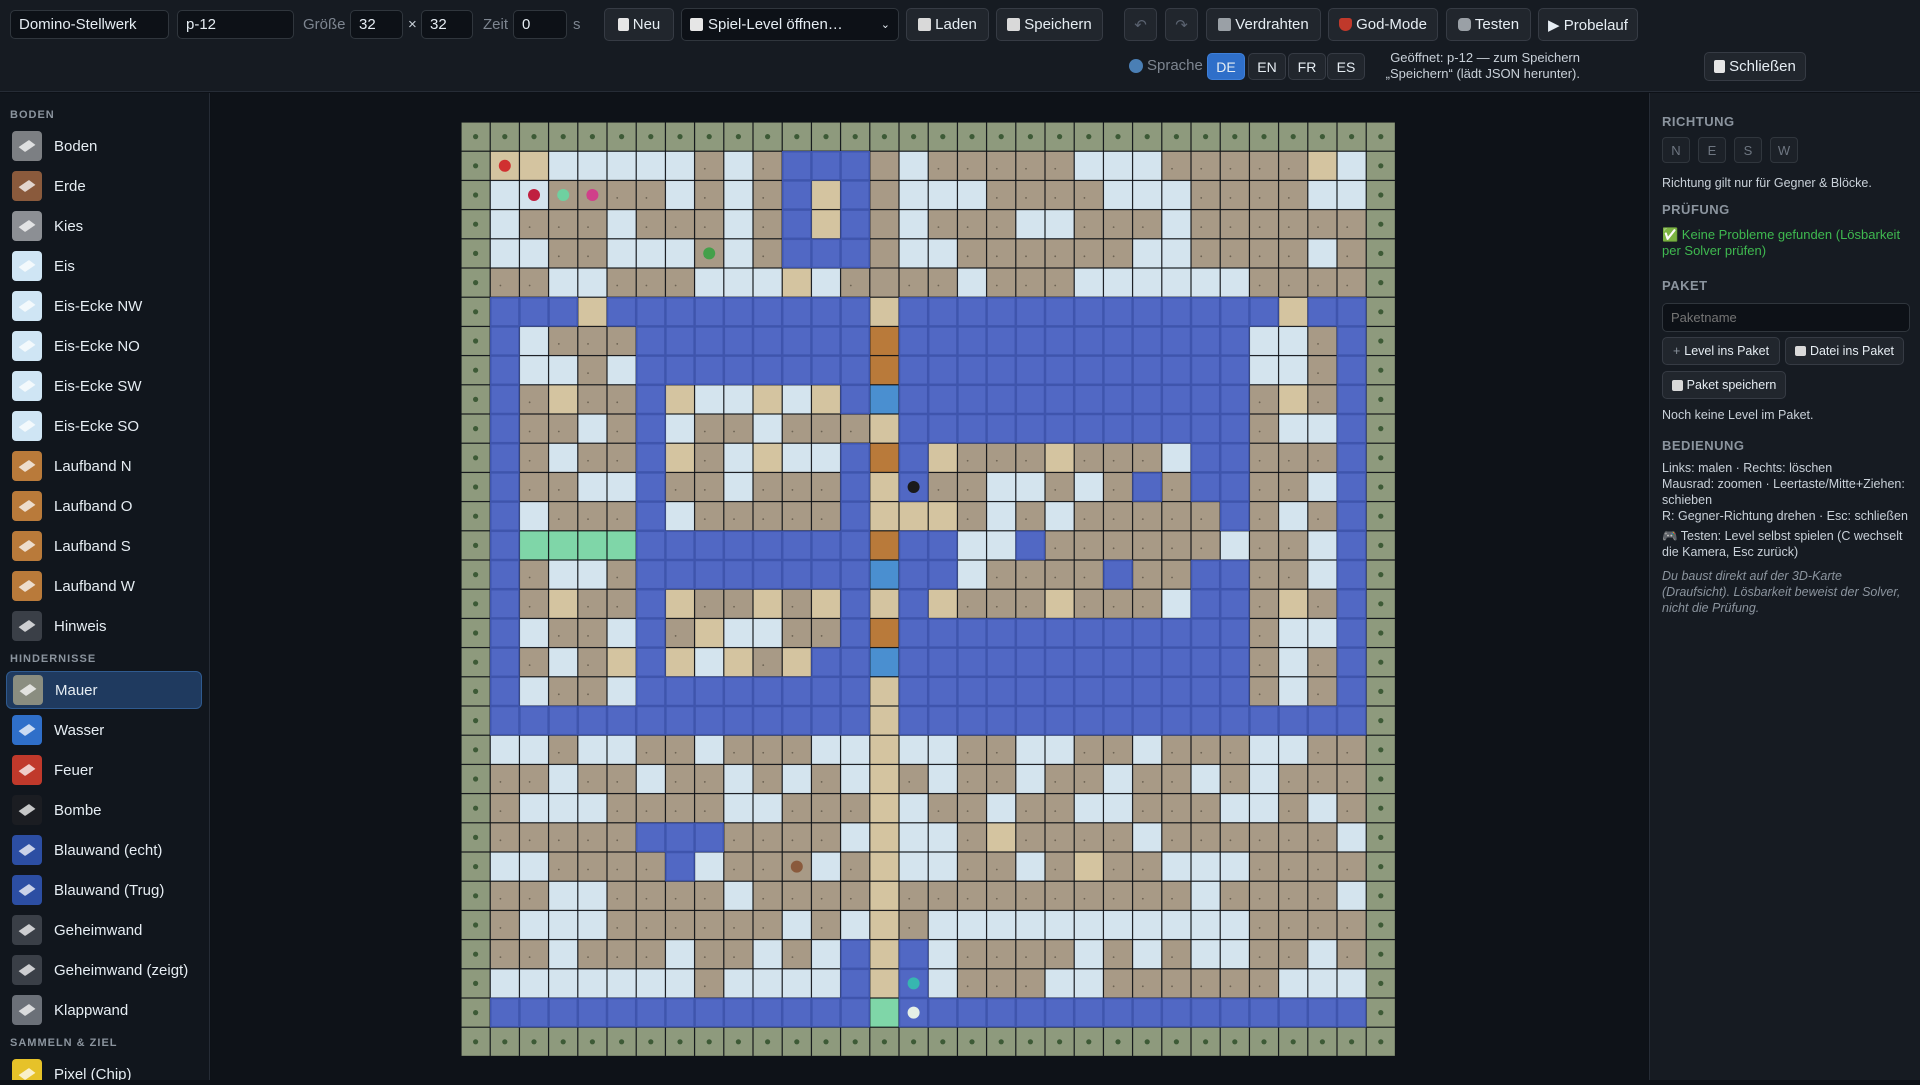 This screenshot has height=1085, width=1920. I want to click on level-id-input, so click(235, 24).